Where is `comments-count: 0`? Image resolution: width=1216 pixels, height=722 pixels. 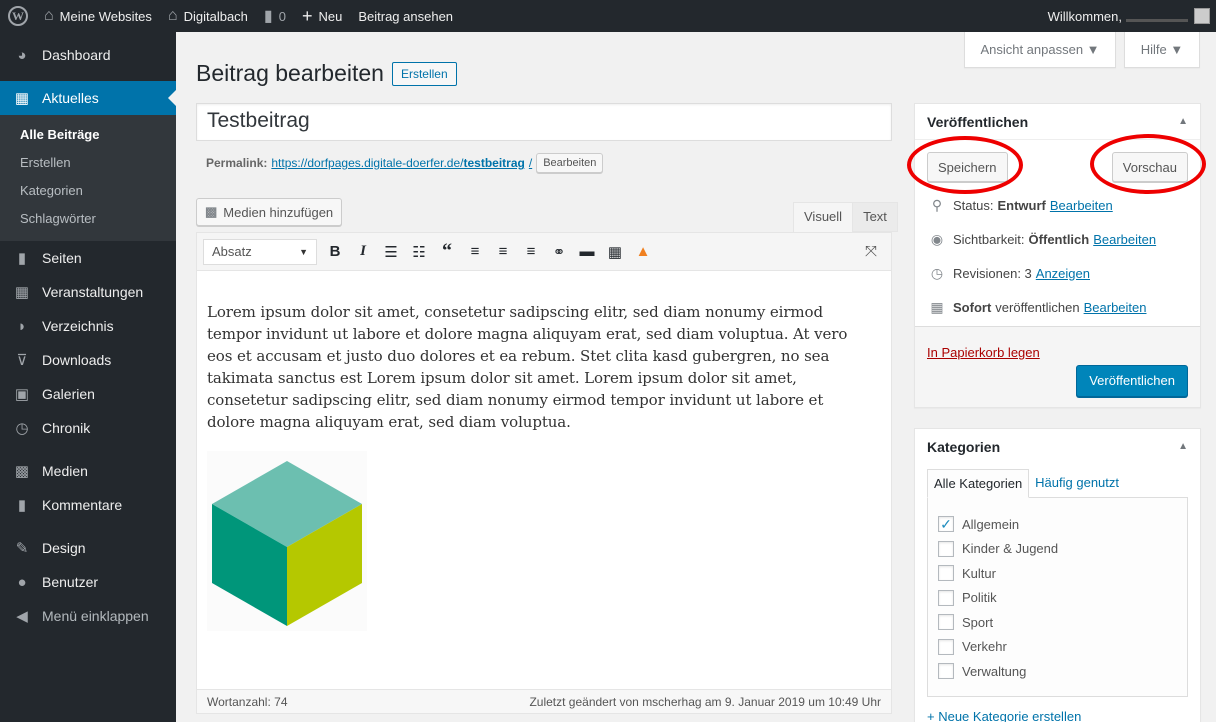 comments-count: 0 is located at coordinates (282, 16).